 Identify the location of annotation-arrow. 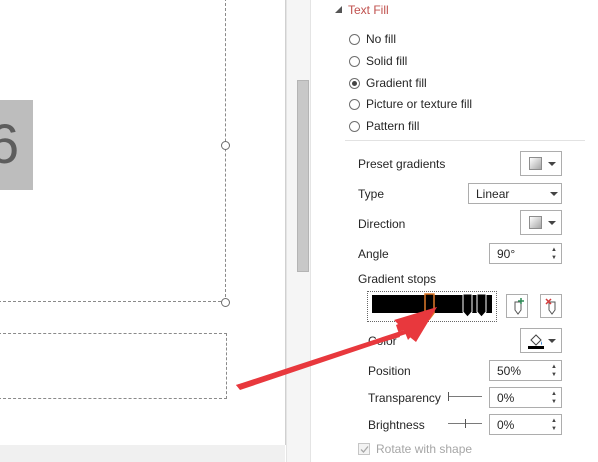
(336, 348).